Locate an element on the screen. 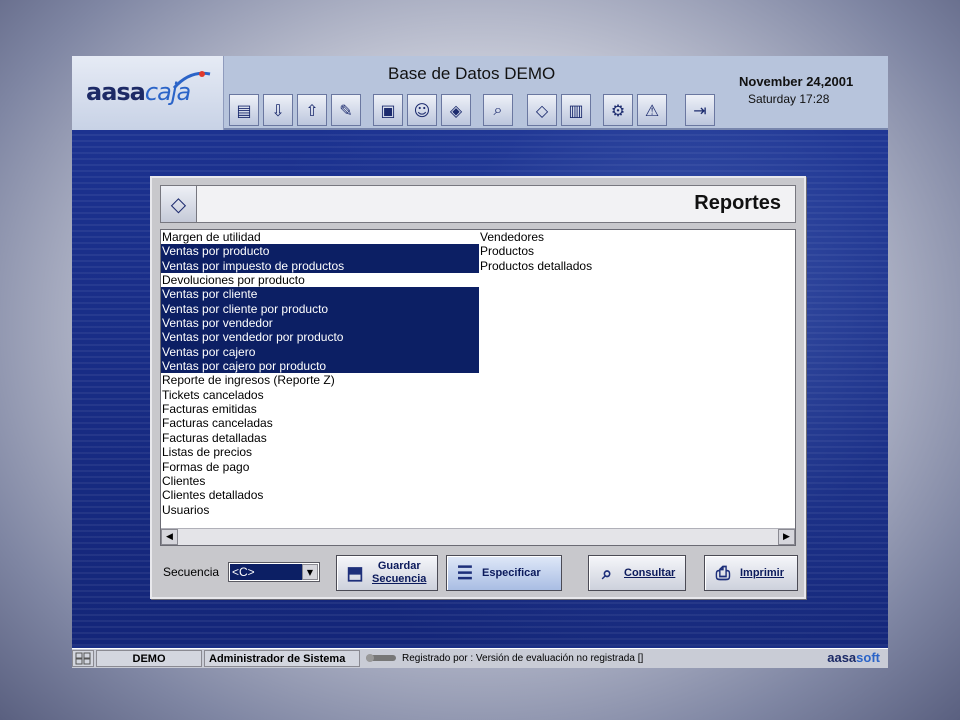  save-sequence-label-2: Secuencia is located at coordinates (399, 579).